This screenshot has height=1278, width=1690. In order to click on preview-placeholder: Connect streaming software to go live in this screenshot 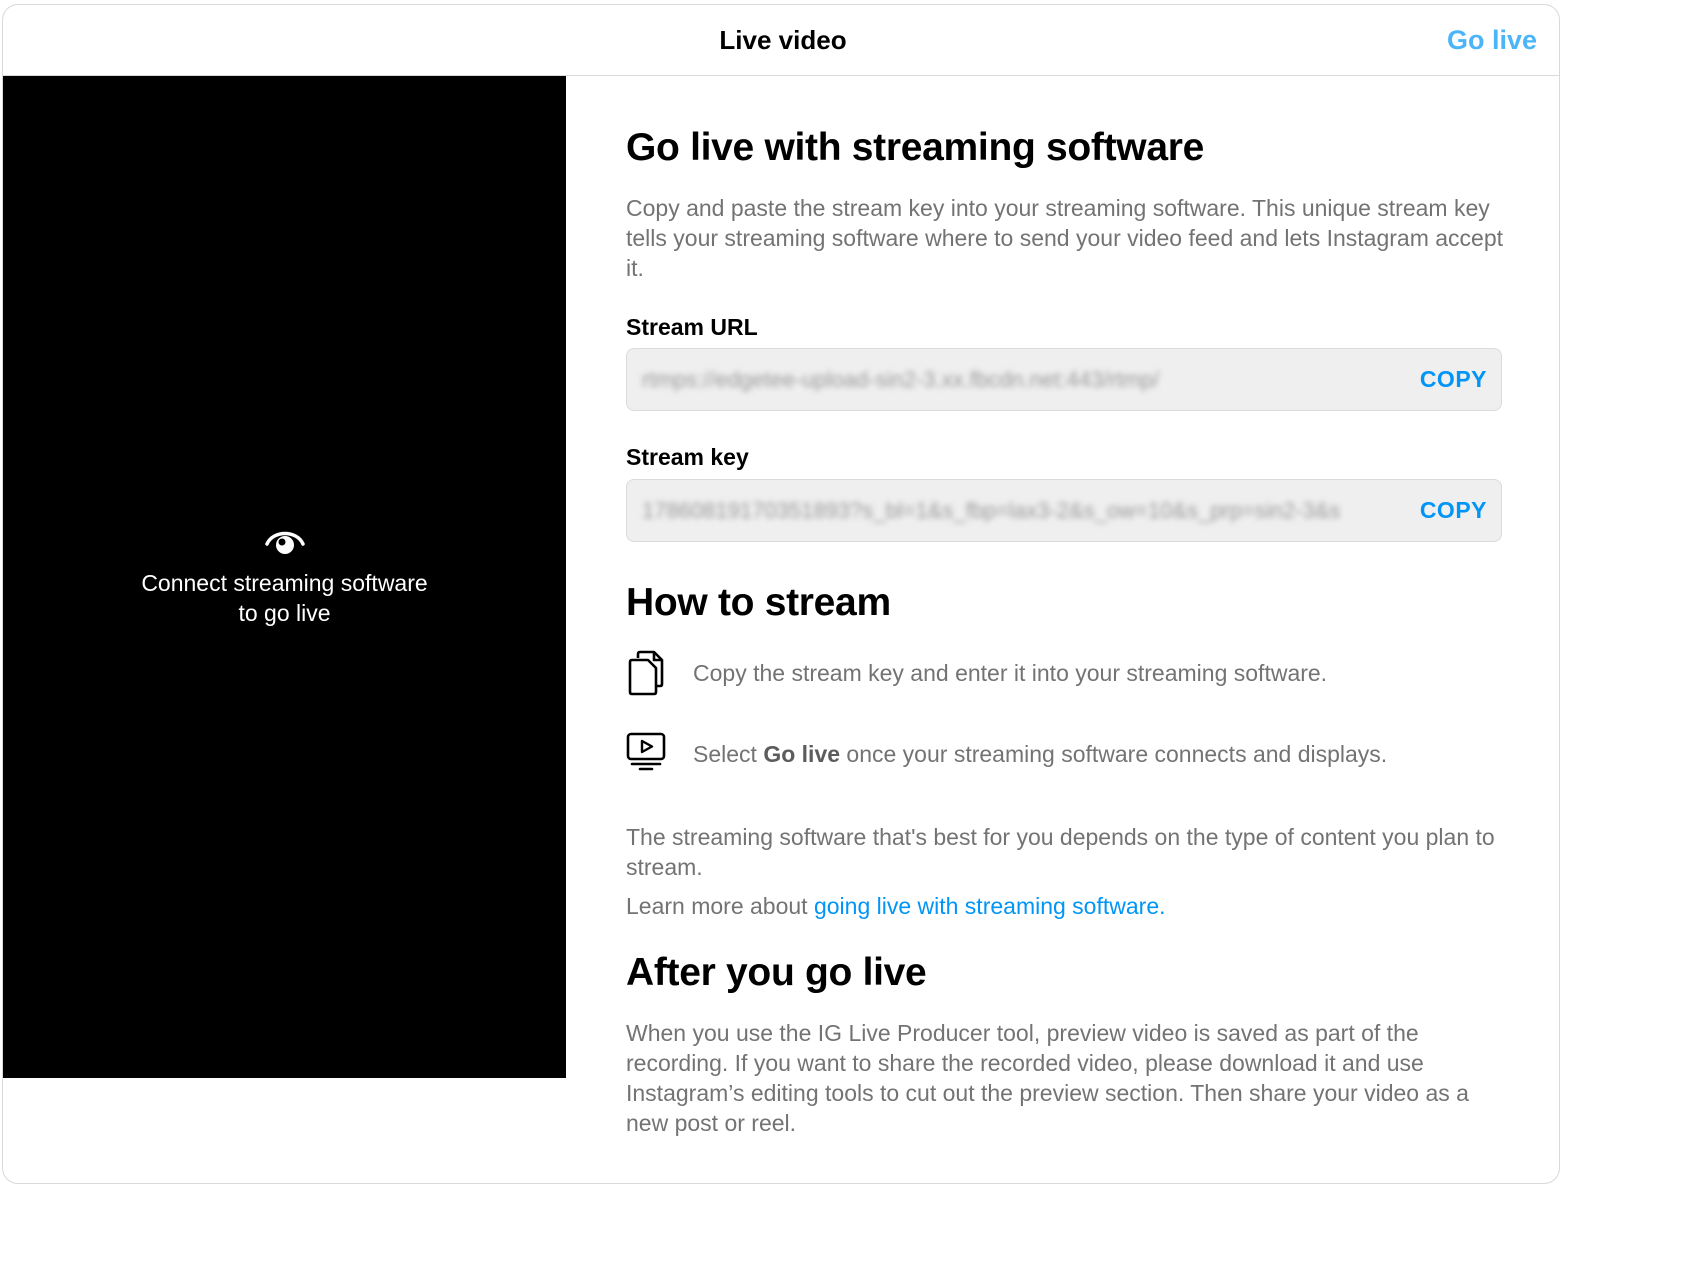, I will do `click(284, 576)`.